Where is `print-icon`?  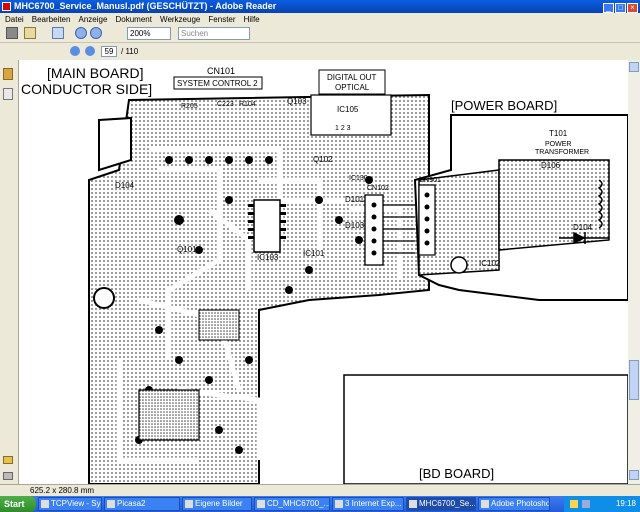
print-icon is located at coordinates (12, 33).